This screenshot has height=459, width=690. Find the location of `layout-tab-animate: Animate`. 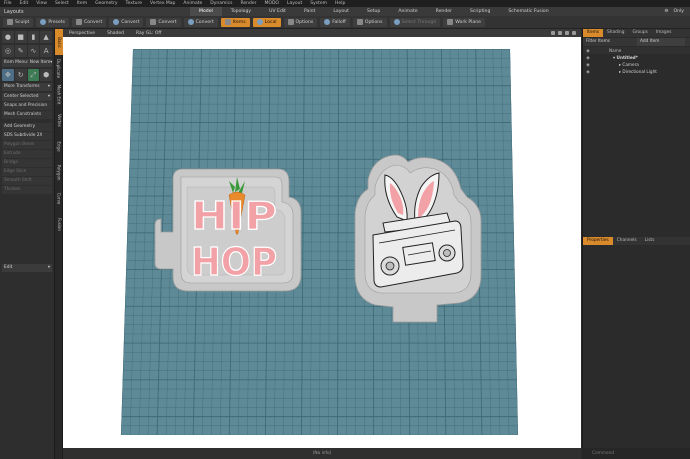

layout-tab-animate: Animate is located at coordinates (407, 11).